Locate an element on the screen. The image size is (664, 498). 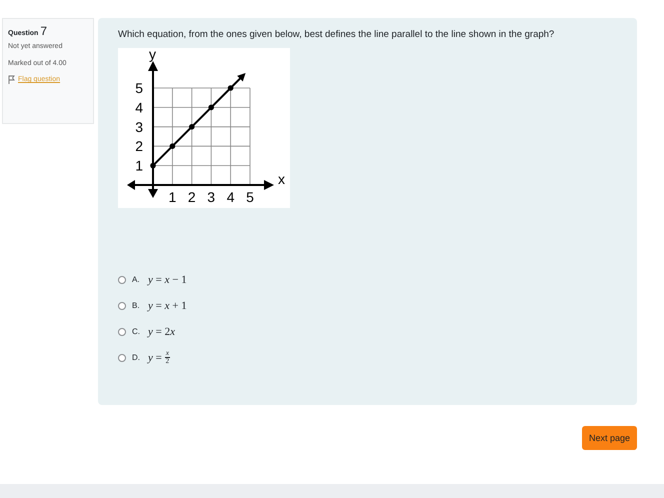
y-axis-label: y is located at coordinates (152, 55).